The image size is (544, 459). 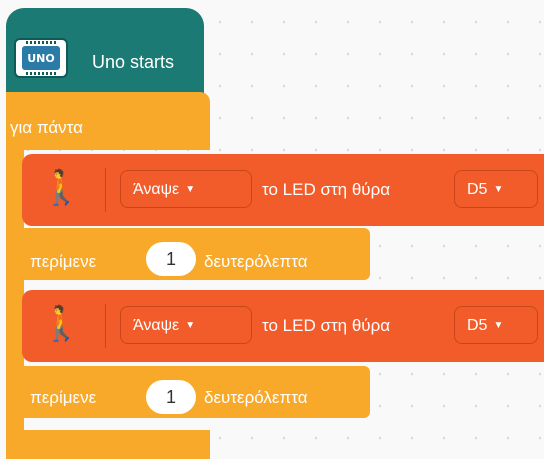 What do you see at coordinates (41, 73) in the screenshot?
I see `board-pins-bottom` at bounding box center [41, 73].